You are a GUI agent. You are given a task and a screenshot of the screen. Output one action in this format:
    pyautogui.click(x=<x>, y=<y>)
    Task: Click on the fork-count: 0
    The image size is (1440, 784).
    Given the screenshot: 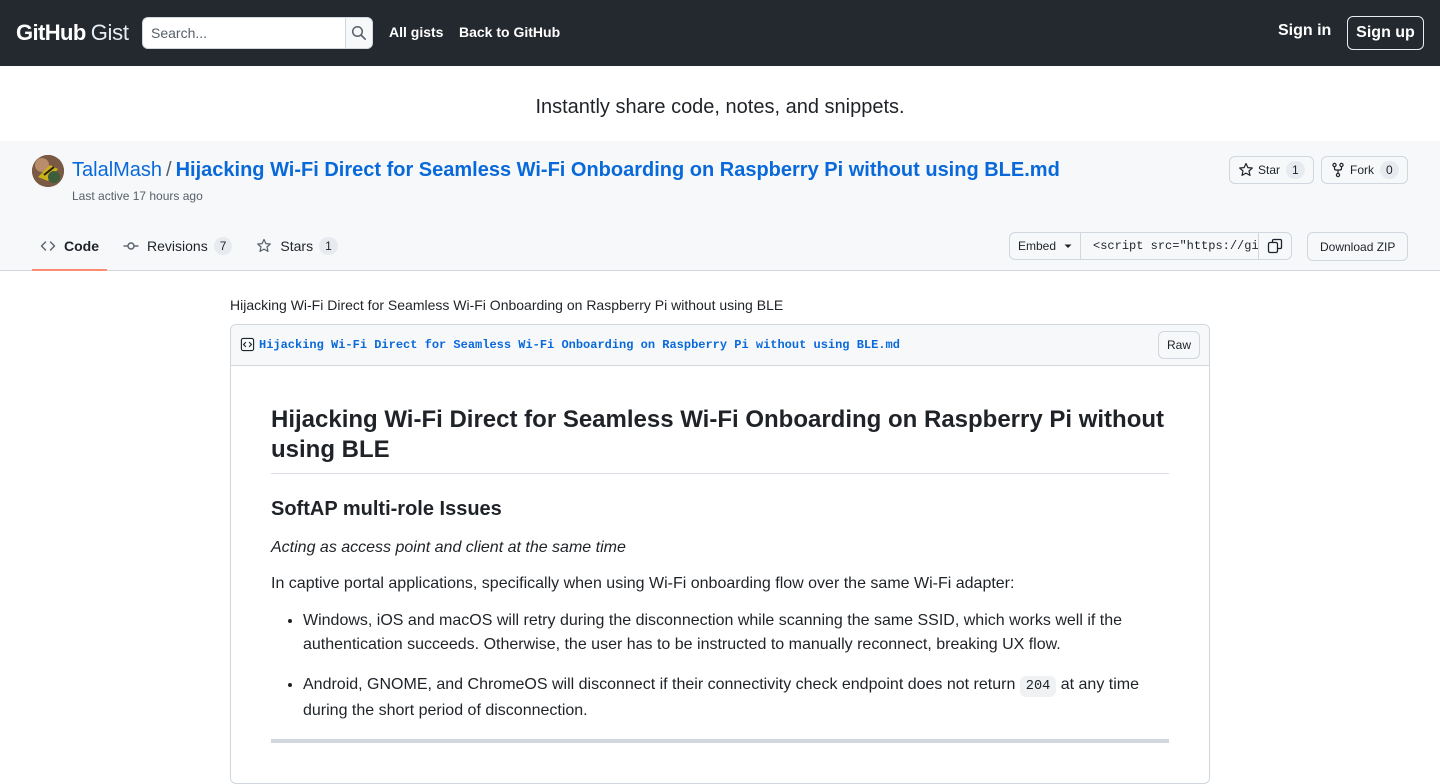 What is the action you would take?
    pyautogui.click(x=1389, y=170)
    